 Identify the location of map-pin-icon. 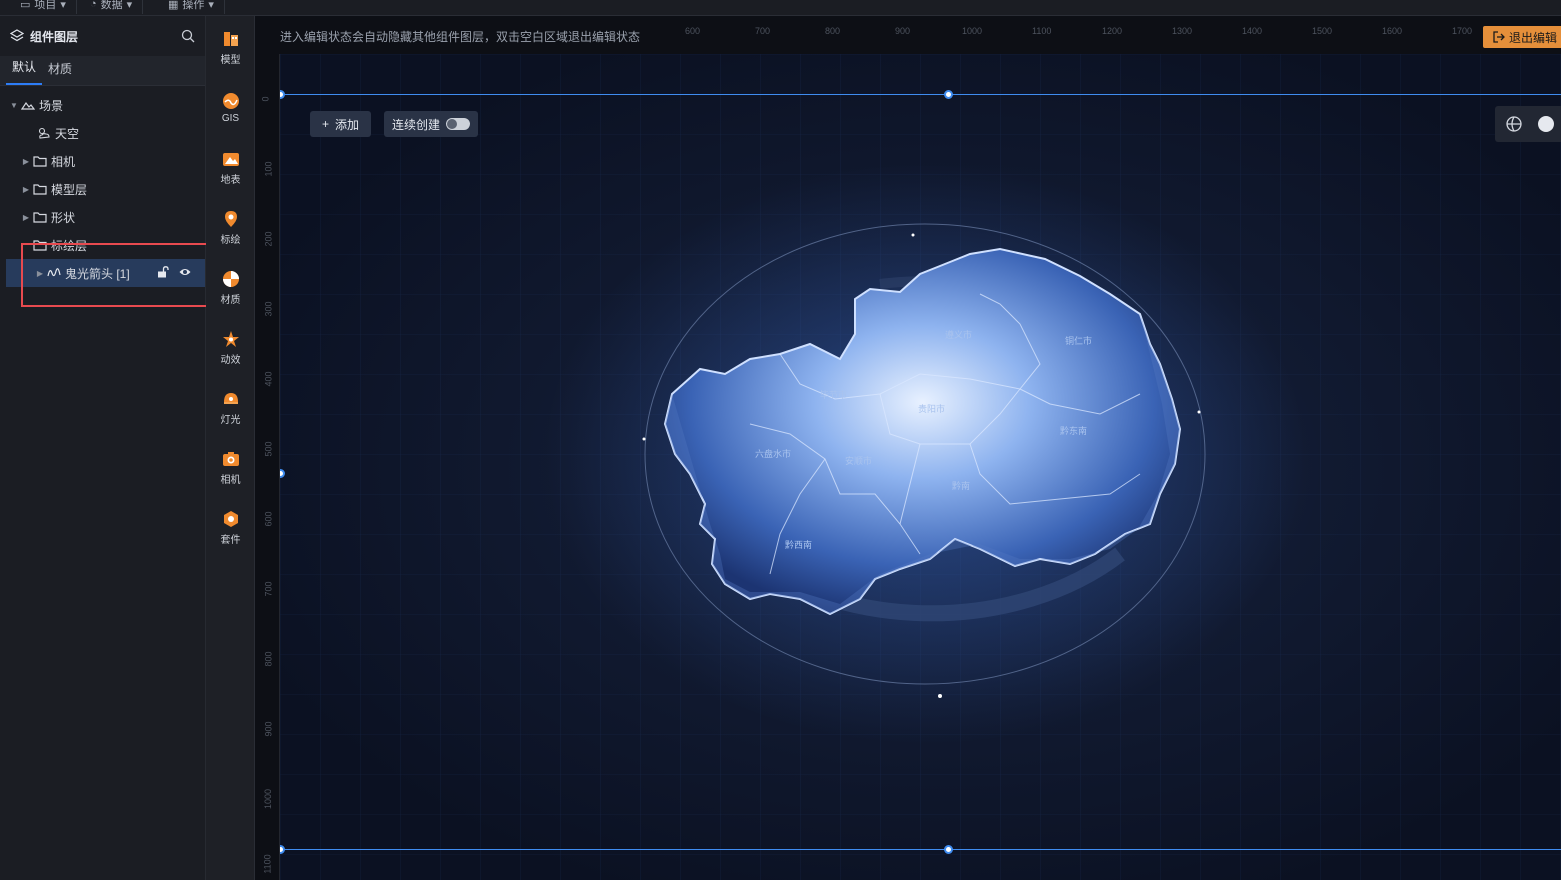
(231, 219).